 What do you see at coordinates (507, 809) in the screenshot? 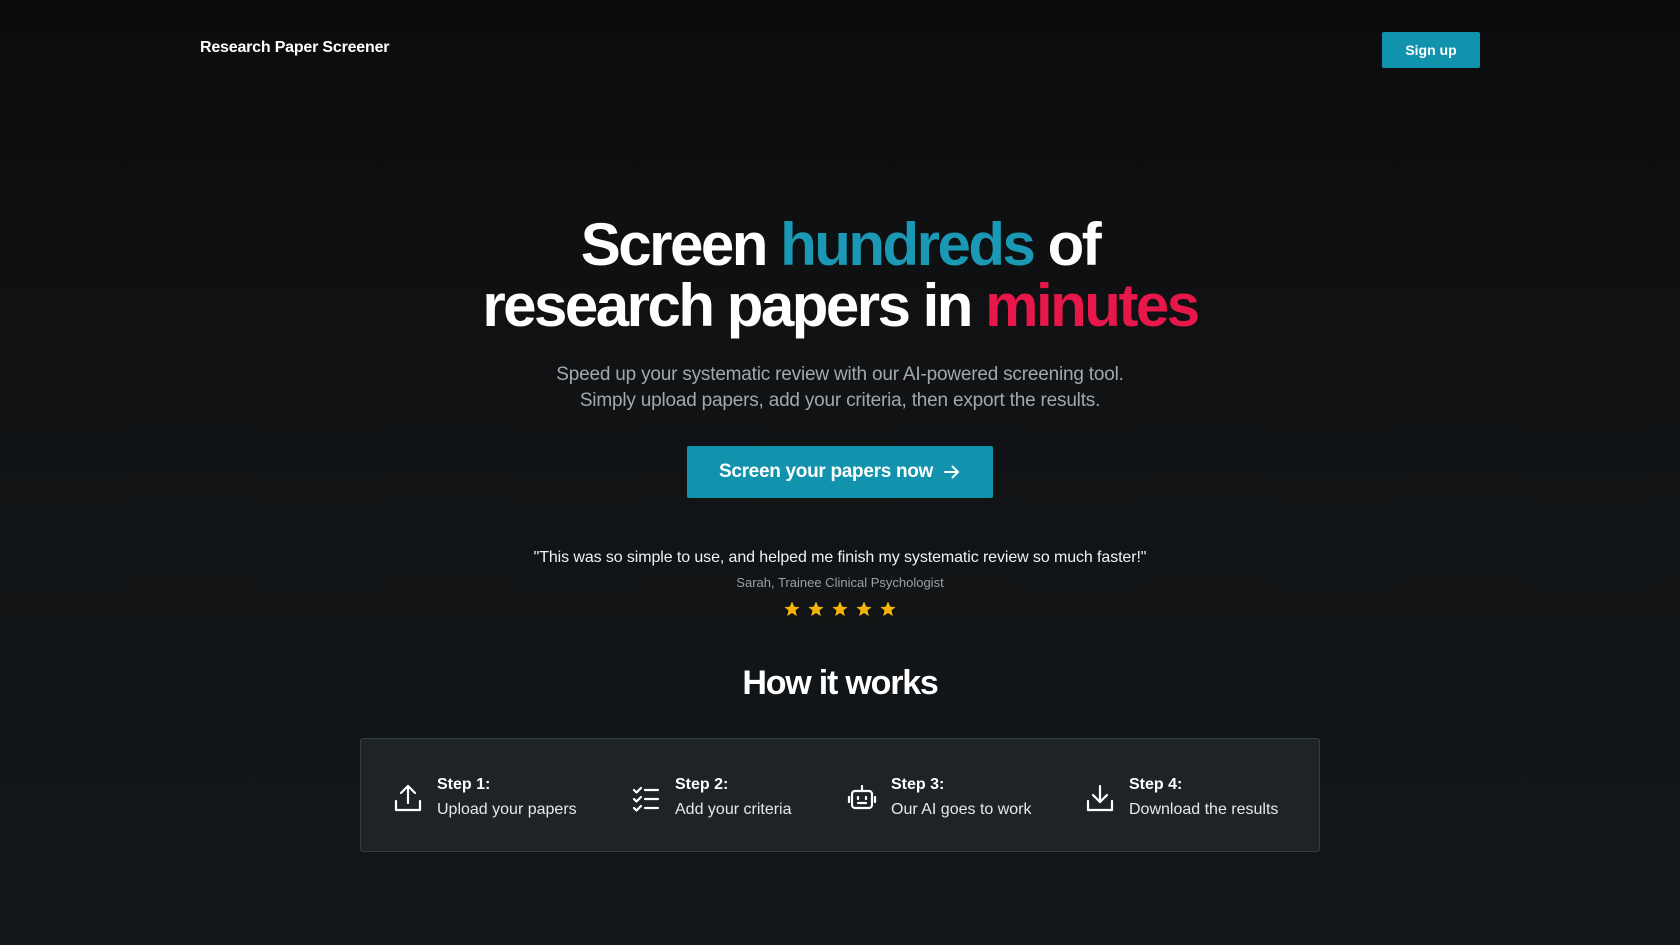
I see `step-1-description: Upload your papers` at bounding box center [507, 809].